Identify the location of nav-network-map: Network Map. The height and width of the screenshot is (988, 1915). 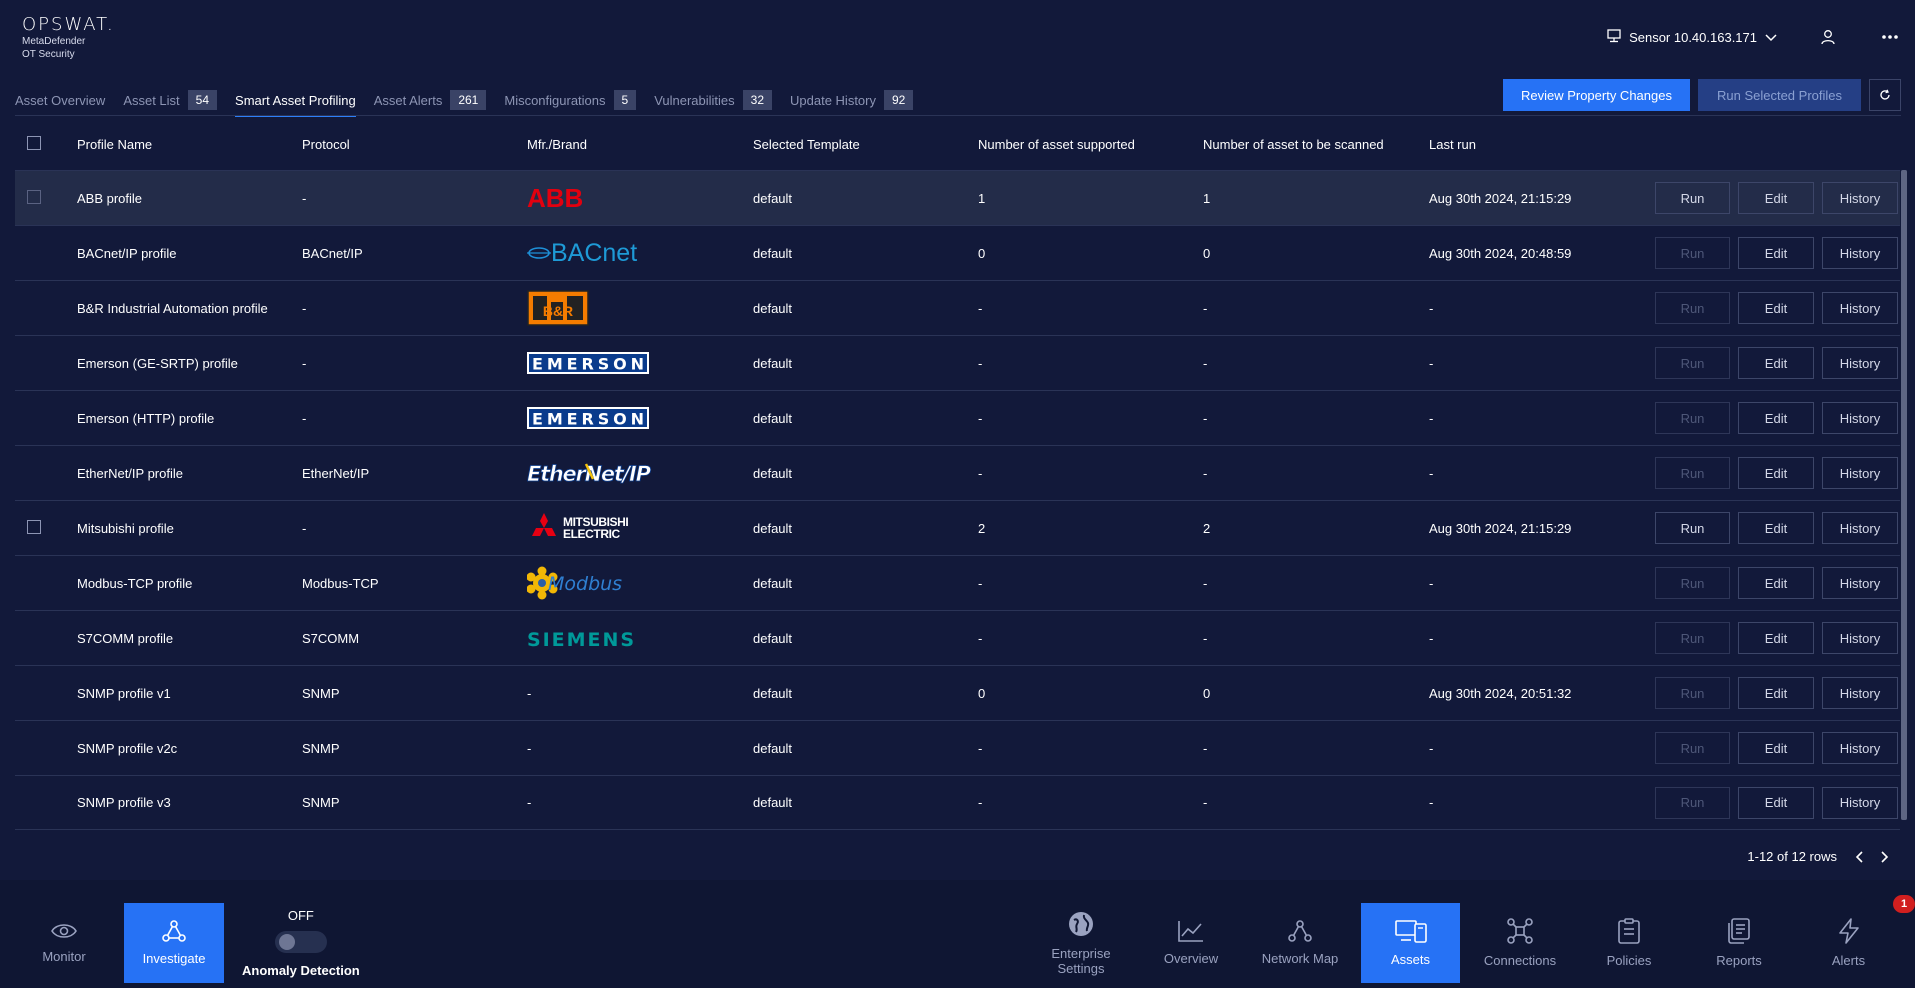
(1300, 943).